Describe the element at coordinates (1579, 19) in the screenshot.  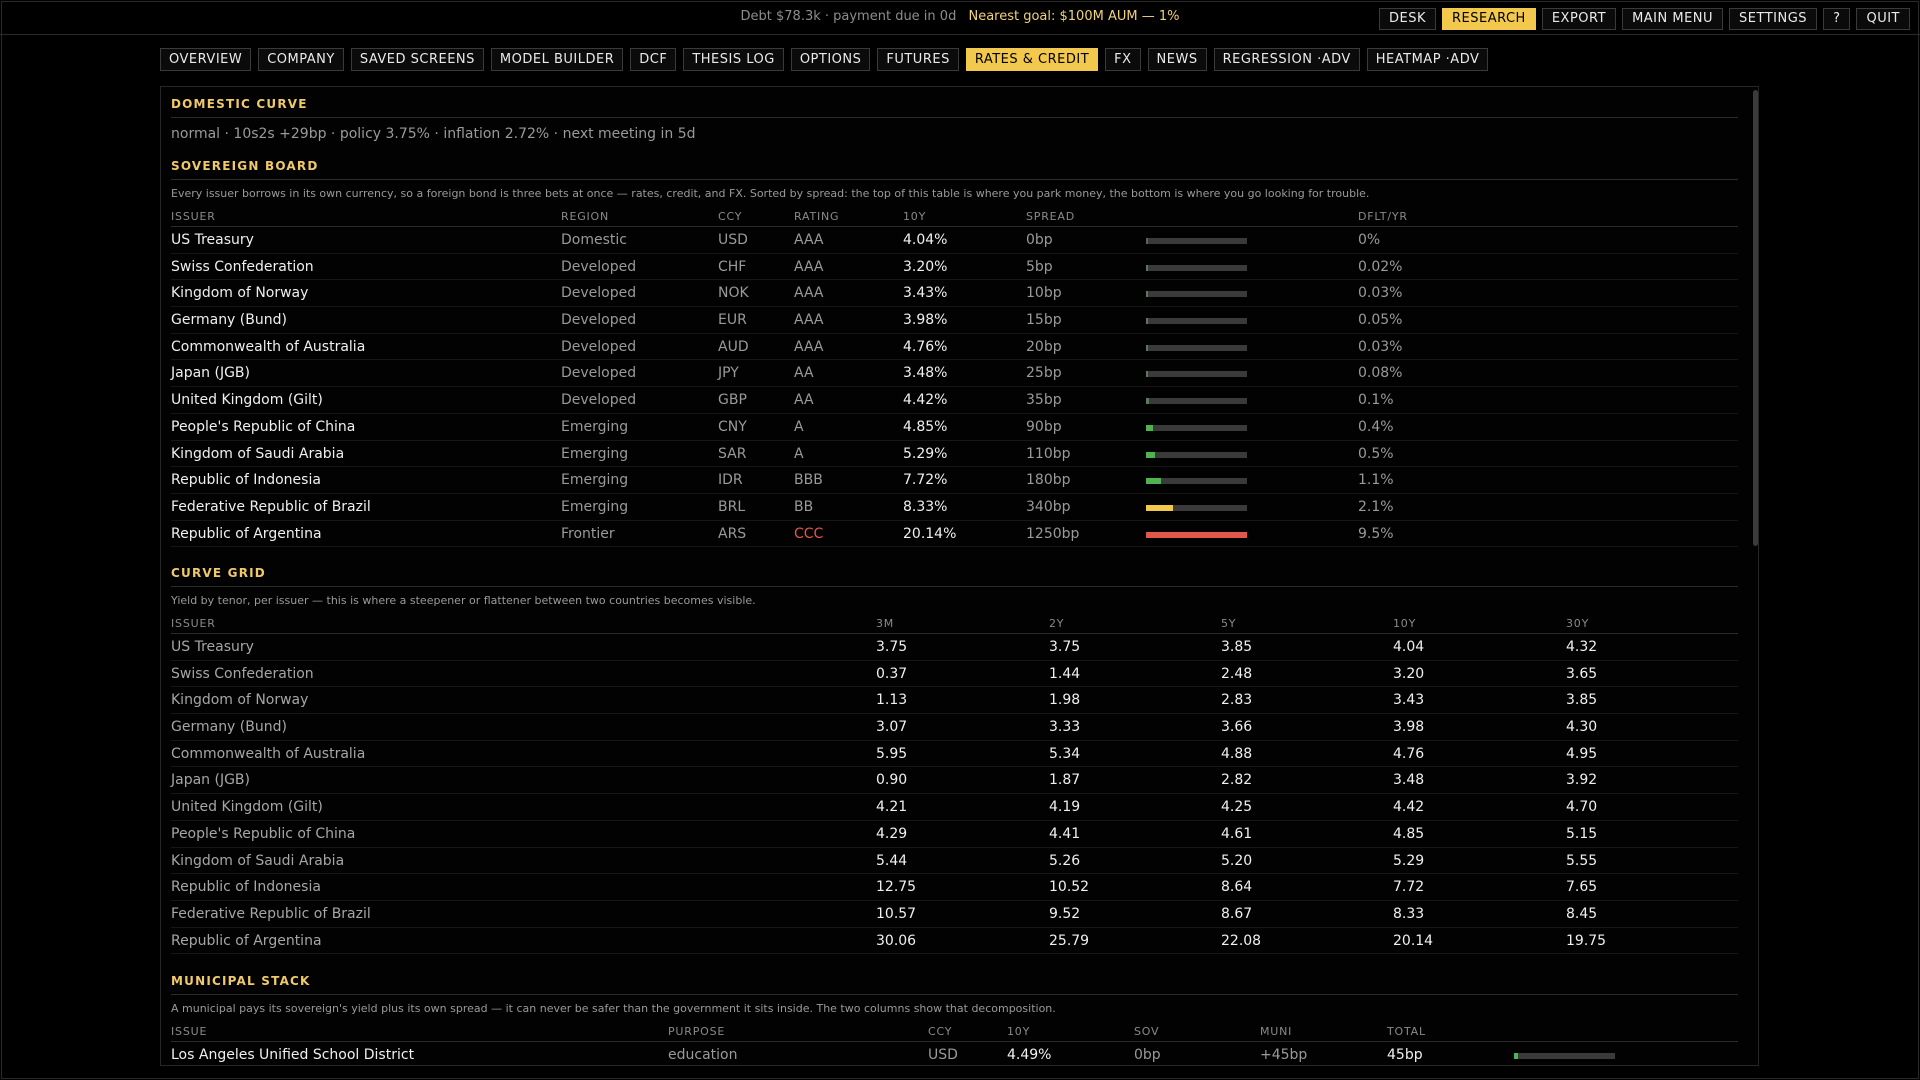
I see `export-button: EXPORT` at that location.